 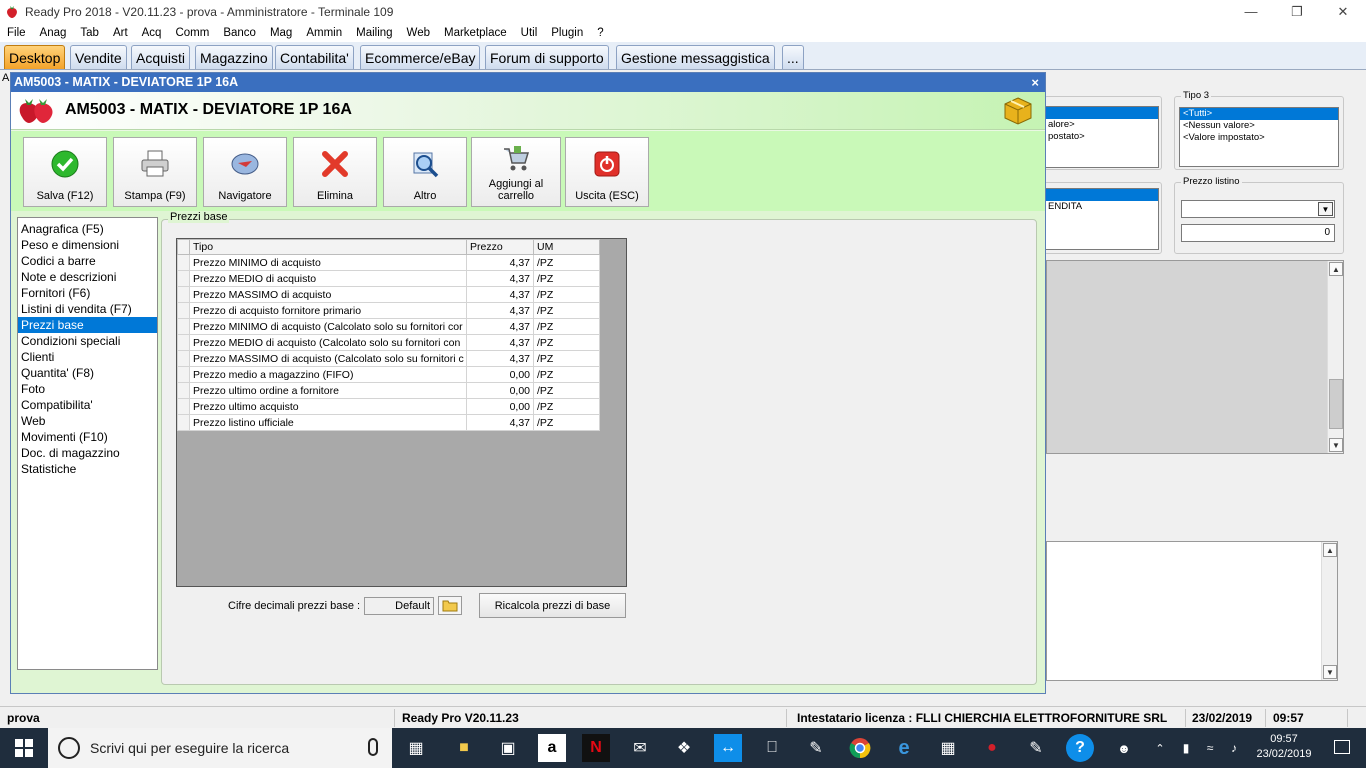 What do you see at coordinates (1284, 747) in the screenshot?
I see `taskbar-clock: 09:57 23/02/2019` at bounding box center [1284, 747].